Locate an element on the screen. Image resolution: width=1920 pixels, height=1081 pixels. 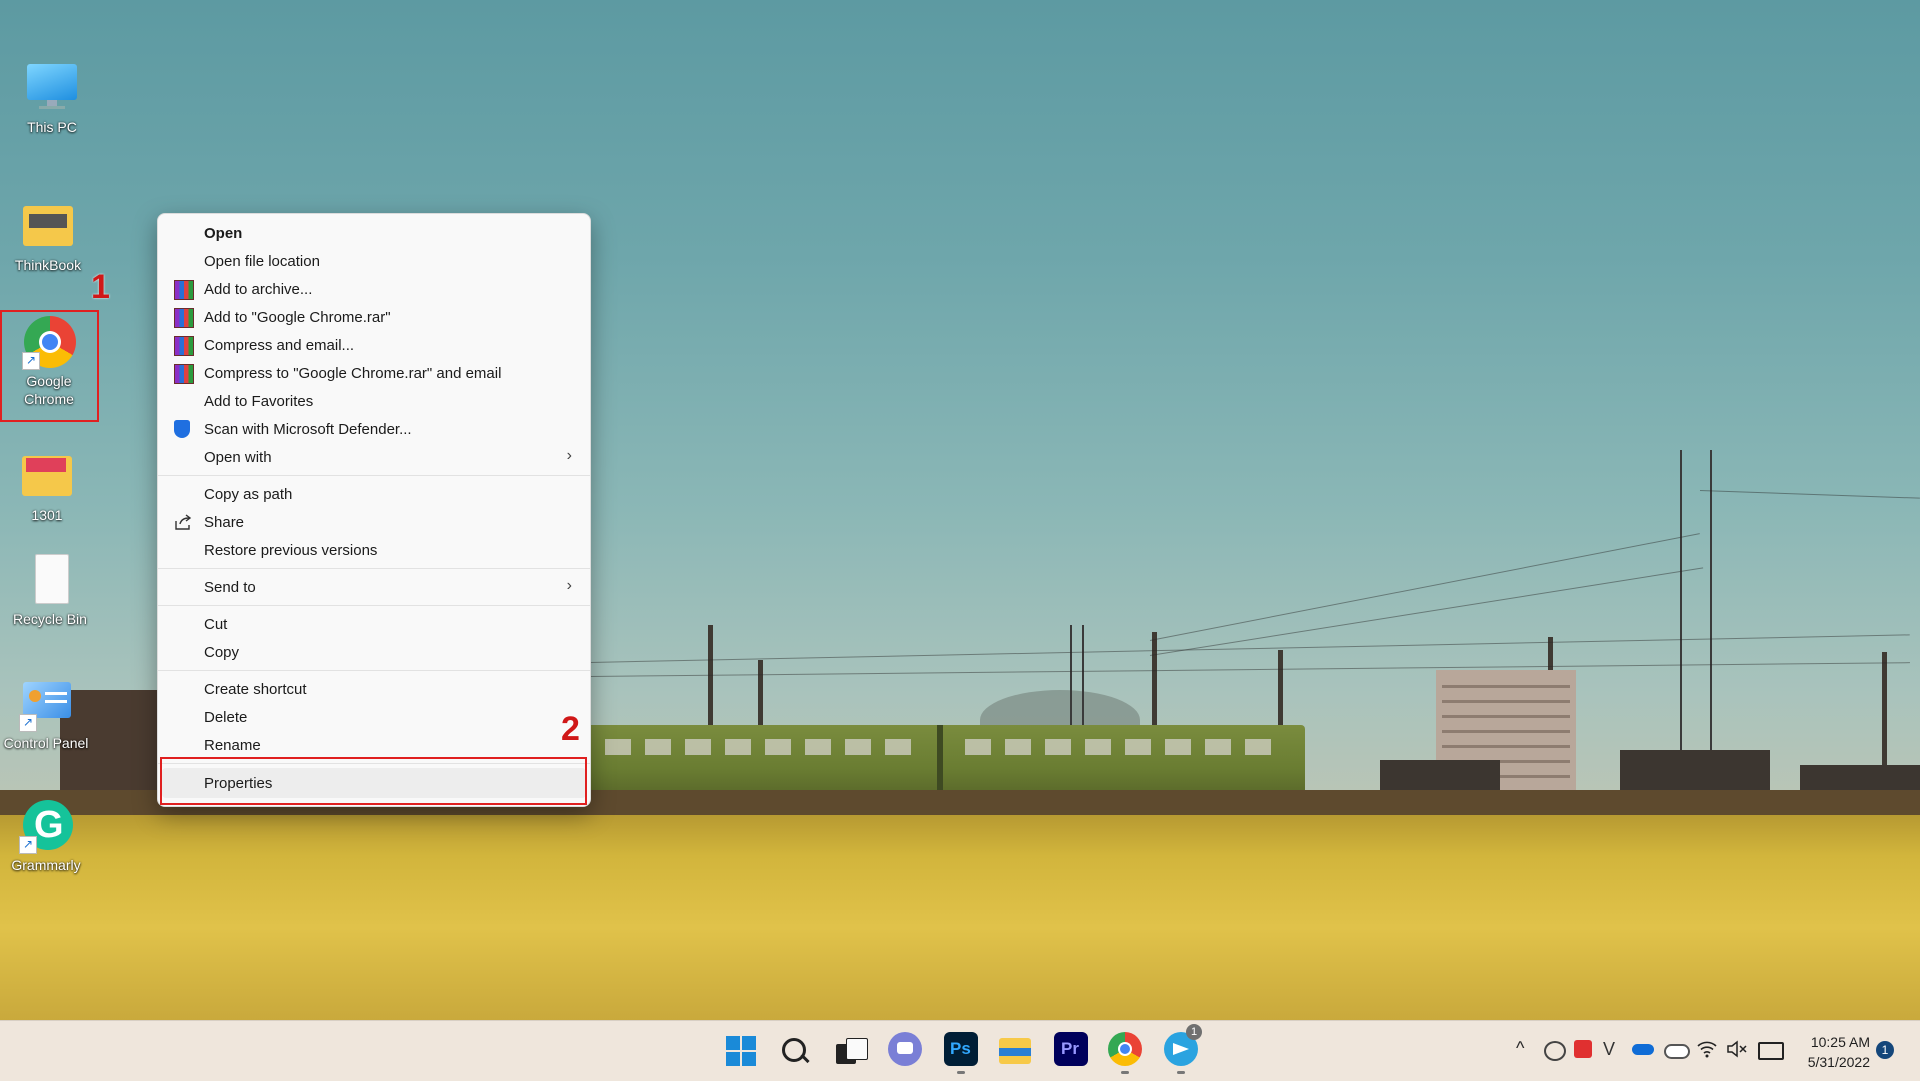
tray-app-icon is located at coordinates (1555, 1051).